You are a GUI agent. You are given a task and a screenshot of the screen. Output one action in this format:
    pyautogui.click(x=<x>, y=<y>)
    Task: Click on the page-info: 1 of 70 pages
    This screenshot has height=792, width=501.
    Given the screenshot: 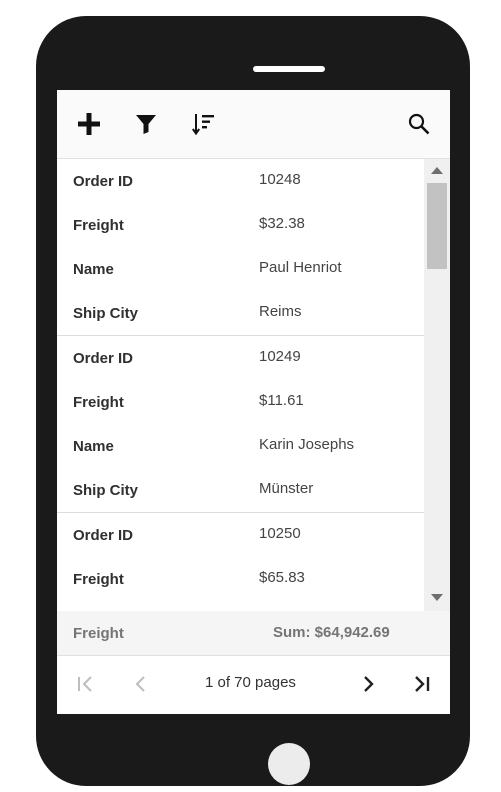 What is the action you would take?
    pyautogui.click(x=250, y=682)
    